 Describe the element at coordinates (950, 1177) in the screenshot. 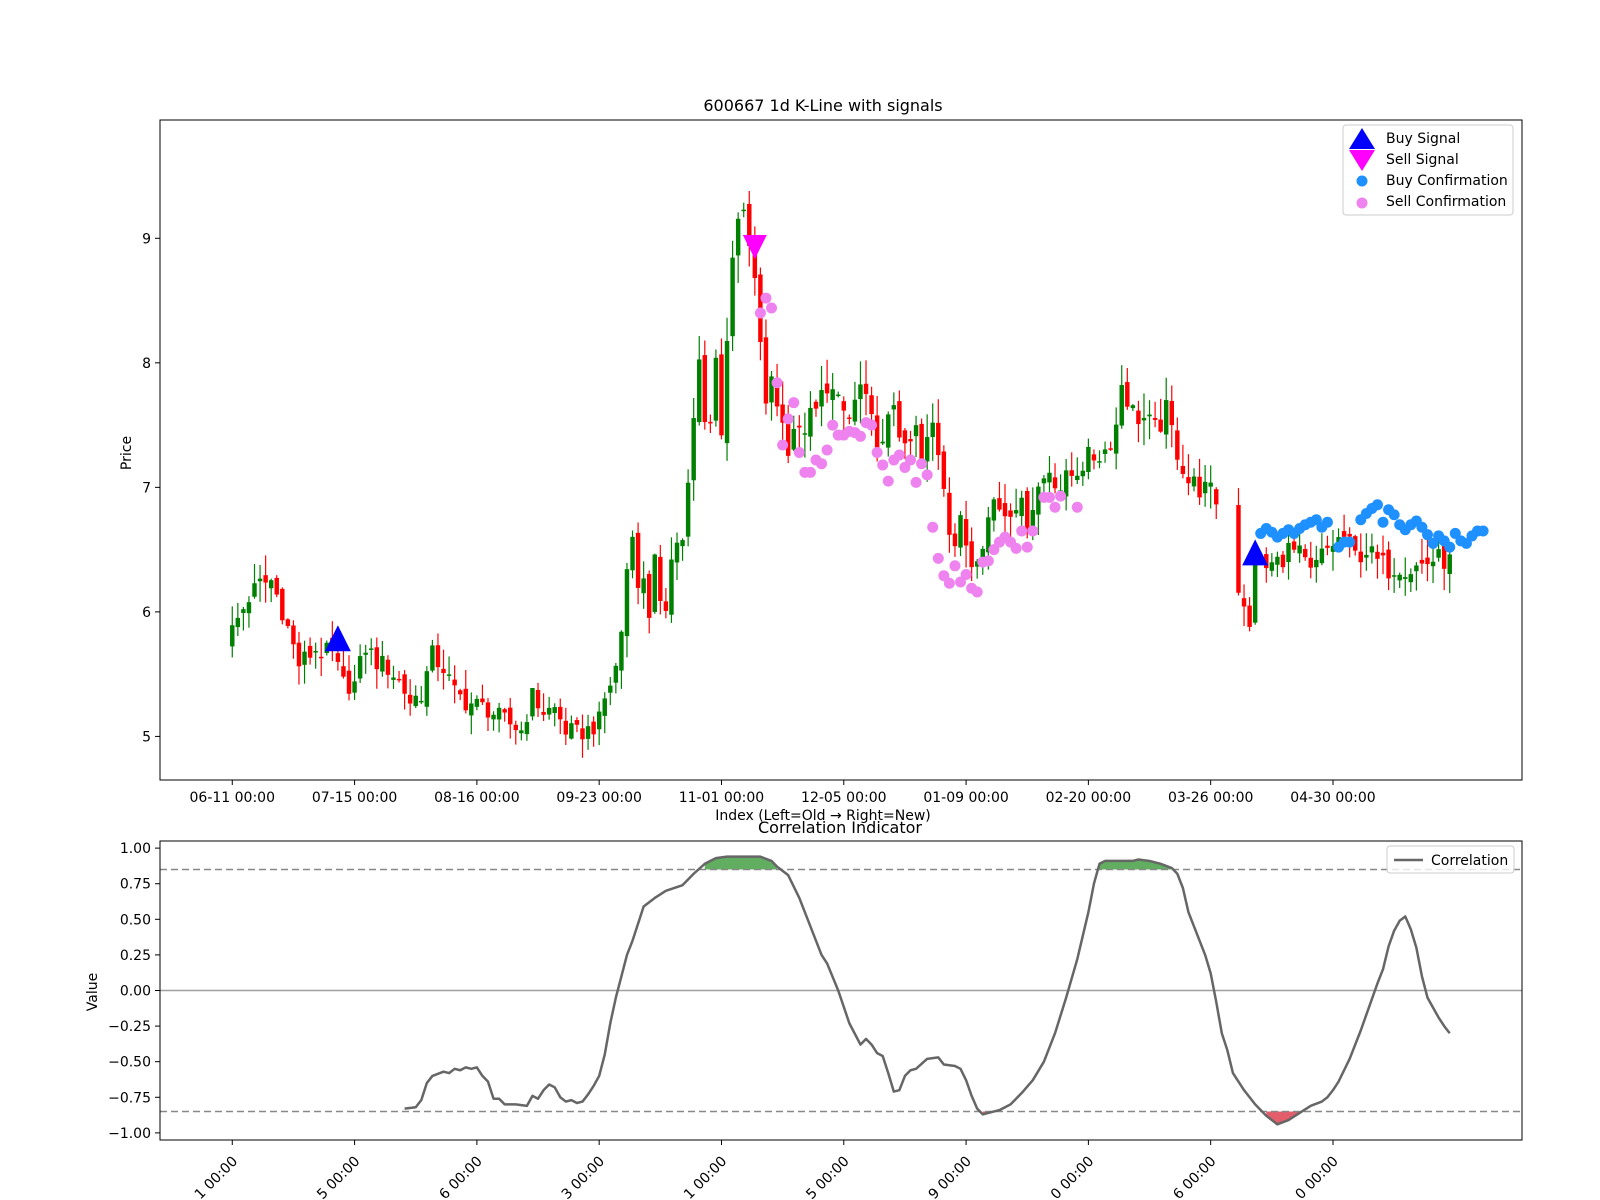

I see `correlation-x-tick-label: 9 00:00` at that location.